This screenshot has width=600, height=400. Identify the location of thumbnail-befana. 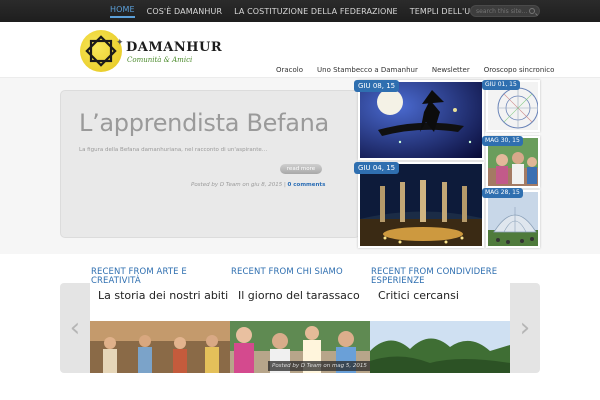
(421, 120).